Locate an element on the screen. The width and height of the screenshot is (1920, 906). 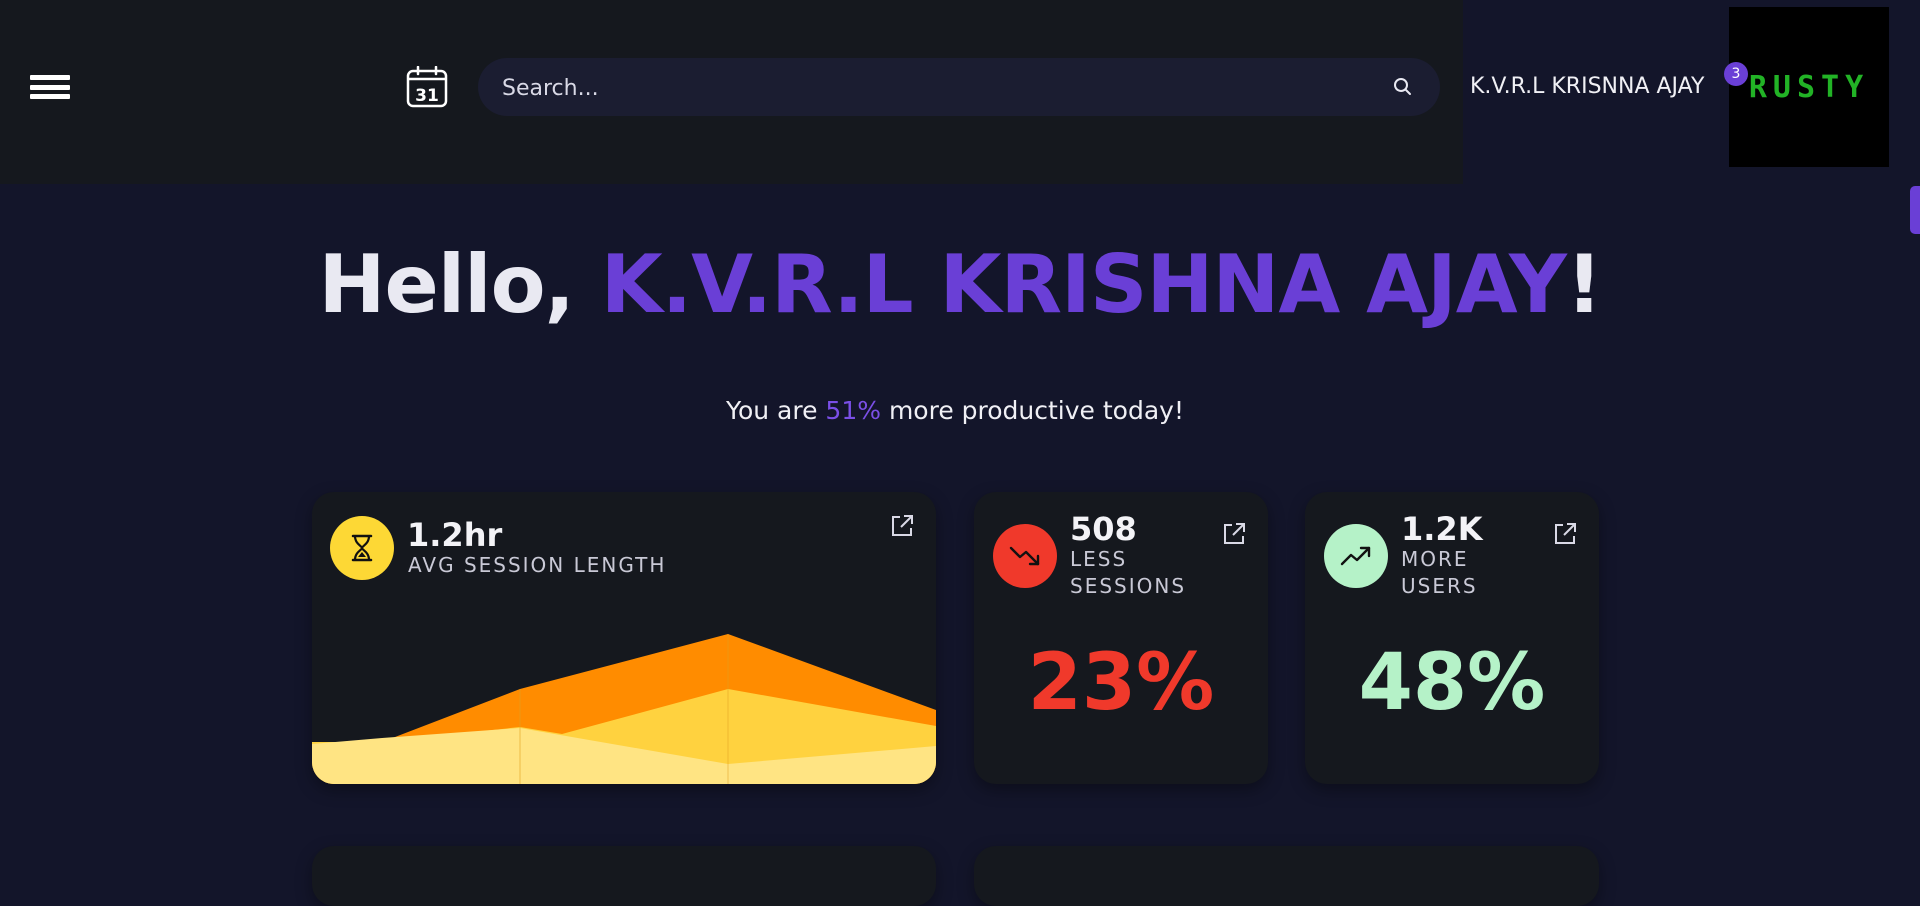
sessions-value: 508 is located at coordinates (1103, 529).